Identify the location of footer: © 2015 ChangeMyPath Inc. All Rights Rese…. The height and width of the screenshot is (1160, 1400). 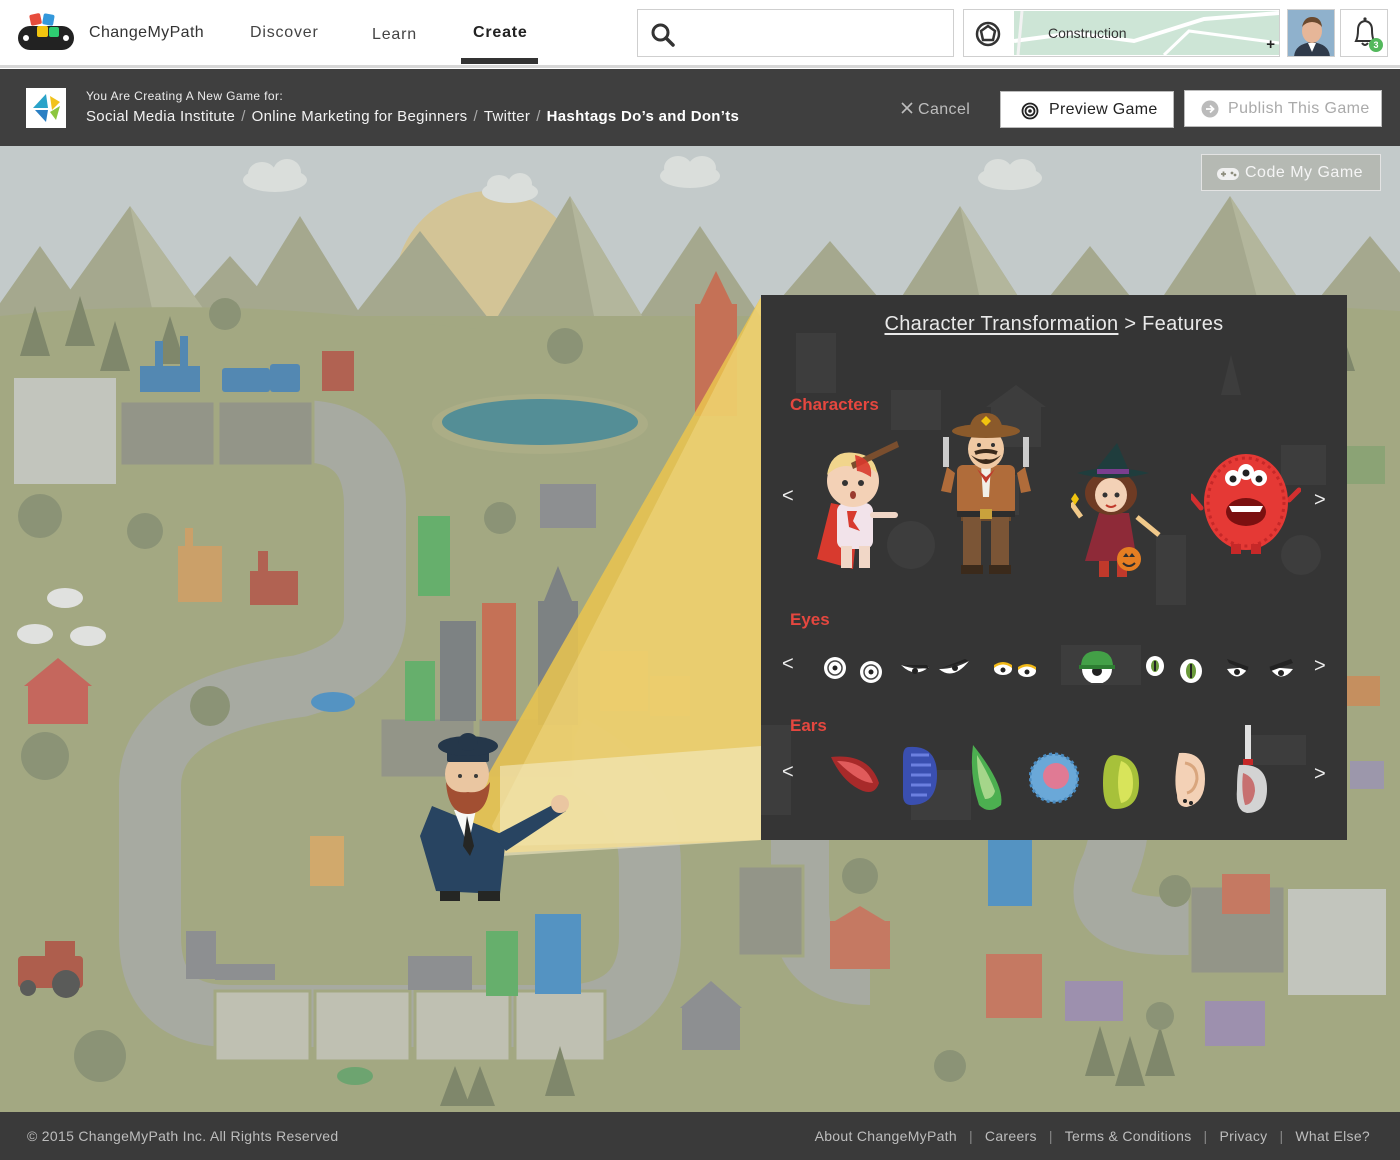
(700, 1136).